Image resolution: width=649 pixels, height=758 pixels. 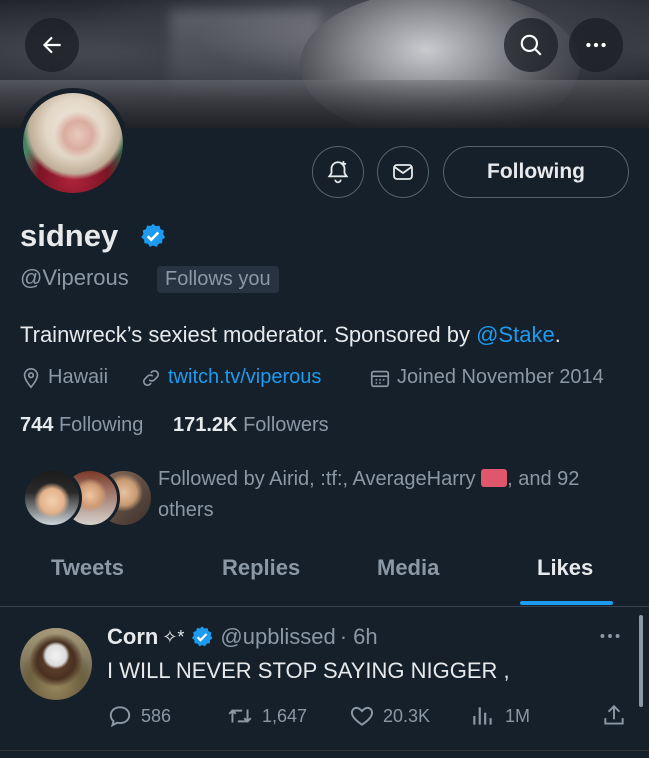 What do you see at coordinates (358, 636) in the screenshot?
I see `tweet-time: · 6h` at bounding box center [358, 636].